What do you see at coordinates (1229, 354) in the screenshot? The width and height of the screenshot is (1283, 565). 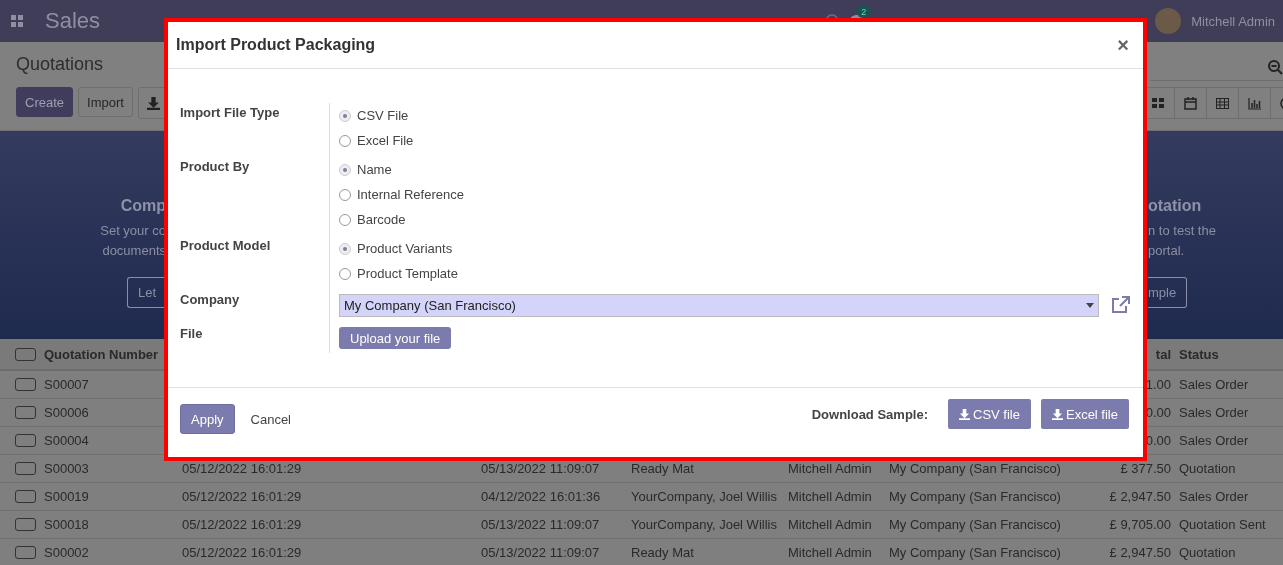 I see `column-header: Status` at bounding box center [1229, 354].